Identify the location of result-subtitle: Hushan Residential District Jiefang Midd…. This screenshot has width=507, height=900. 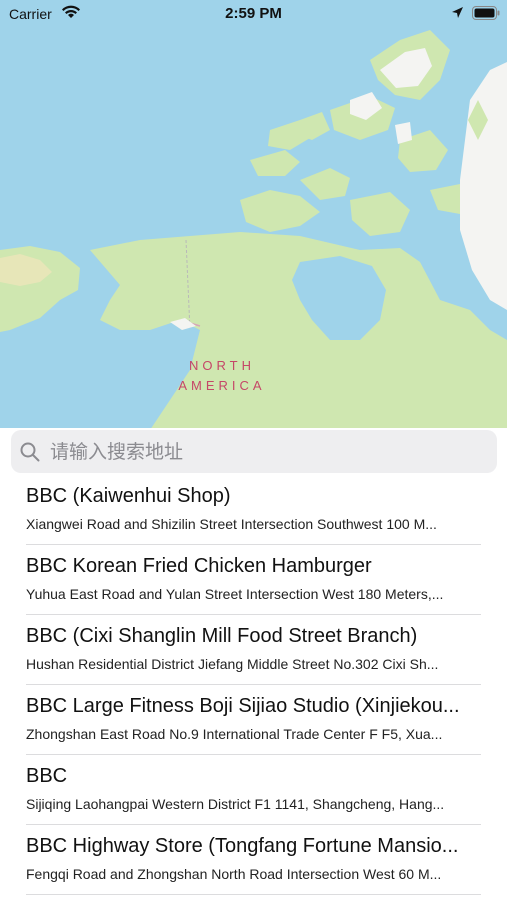
(232, 664).